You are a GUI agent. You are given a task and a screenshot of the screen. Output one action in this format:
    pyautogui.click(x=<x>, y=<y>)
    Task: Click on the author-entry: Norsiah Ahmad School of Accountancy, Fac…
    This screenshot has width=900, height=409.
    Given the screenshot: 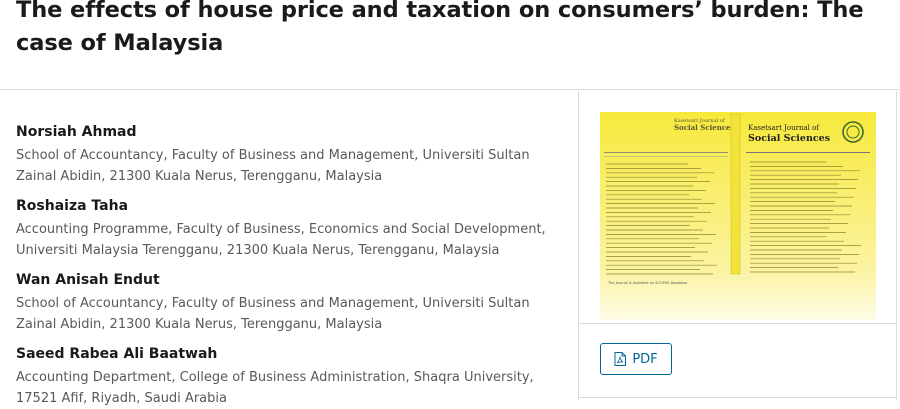 What is the action you would take?
    pyautogui.click(x=288, y=154)
    